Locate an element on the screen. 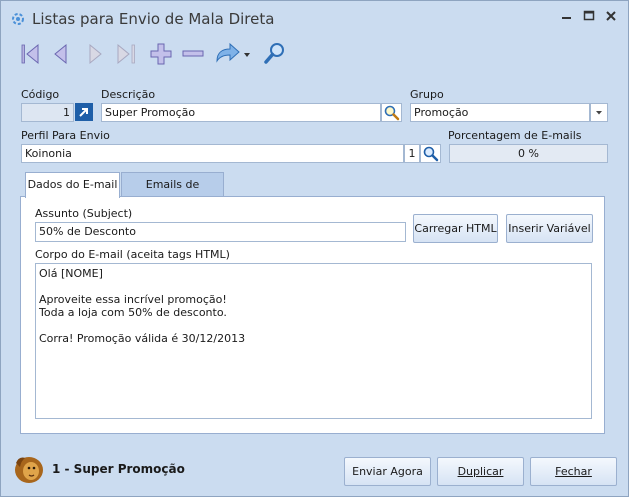 The height and width of the screenshot is (497, 629). redo-arrow-icon is located at coordinates (228, 52).